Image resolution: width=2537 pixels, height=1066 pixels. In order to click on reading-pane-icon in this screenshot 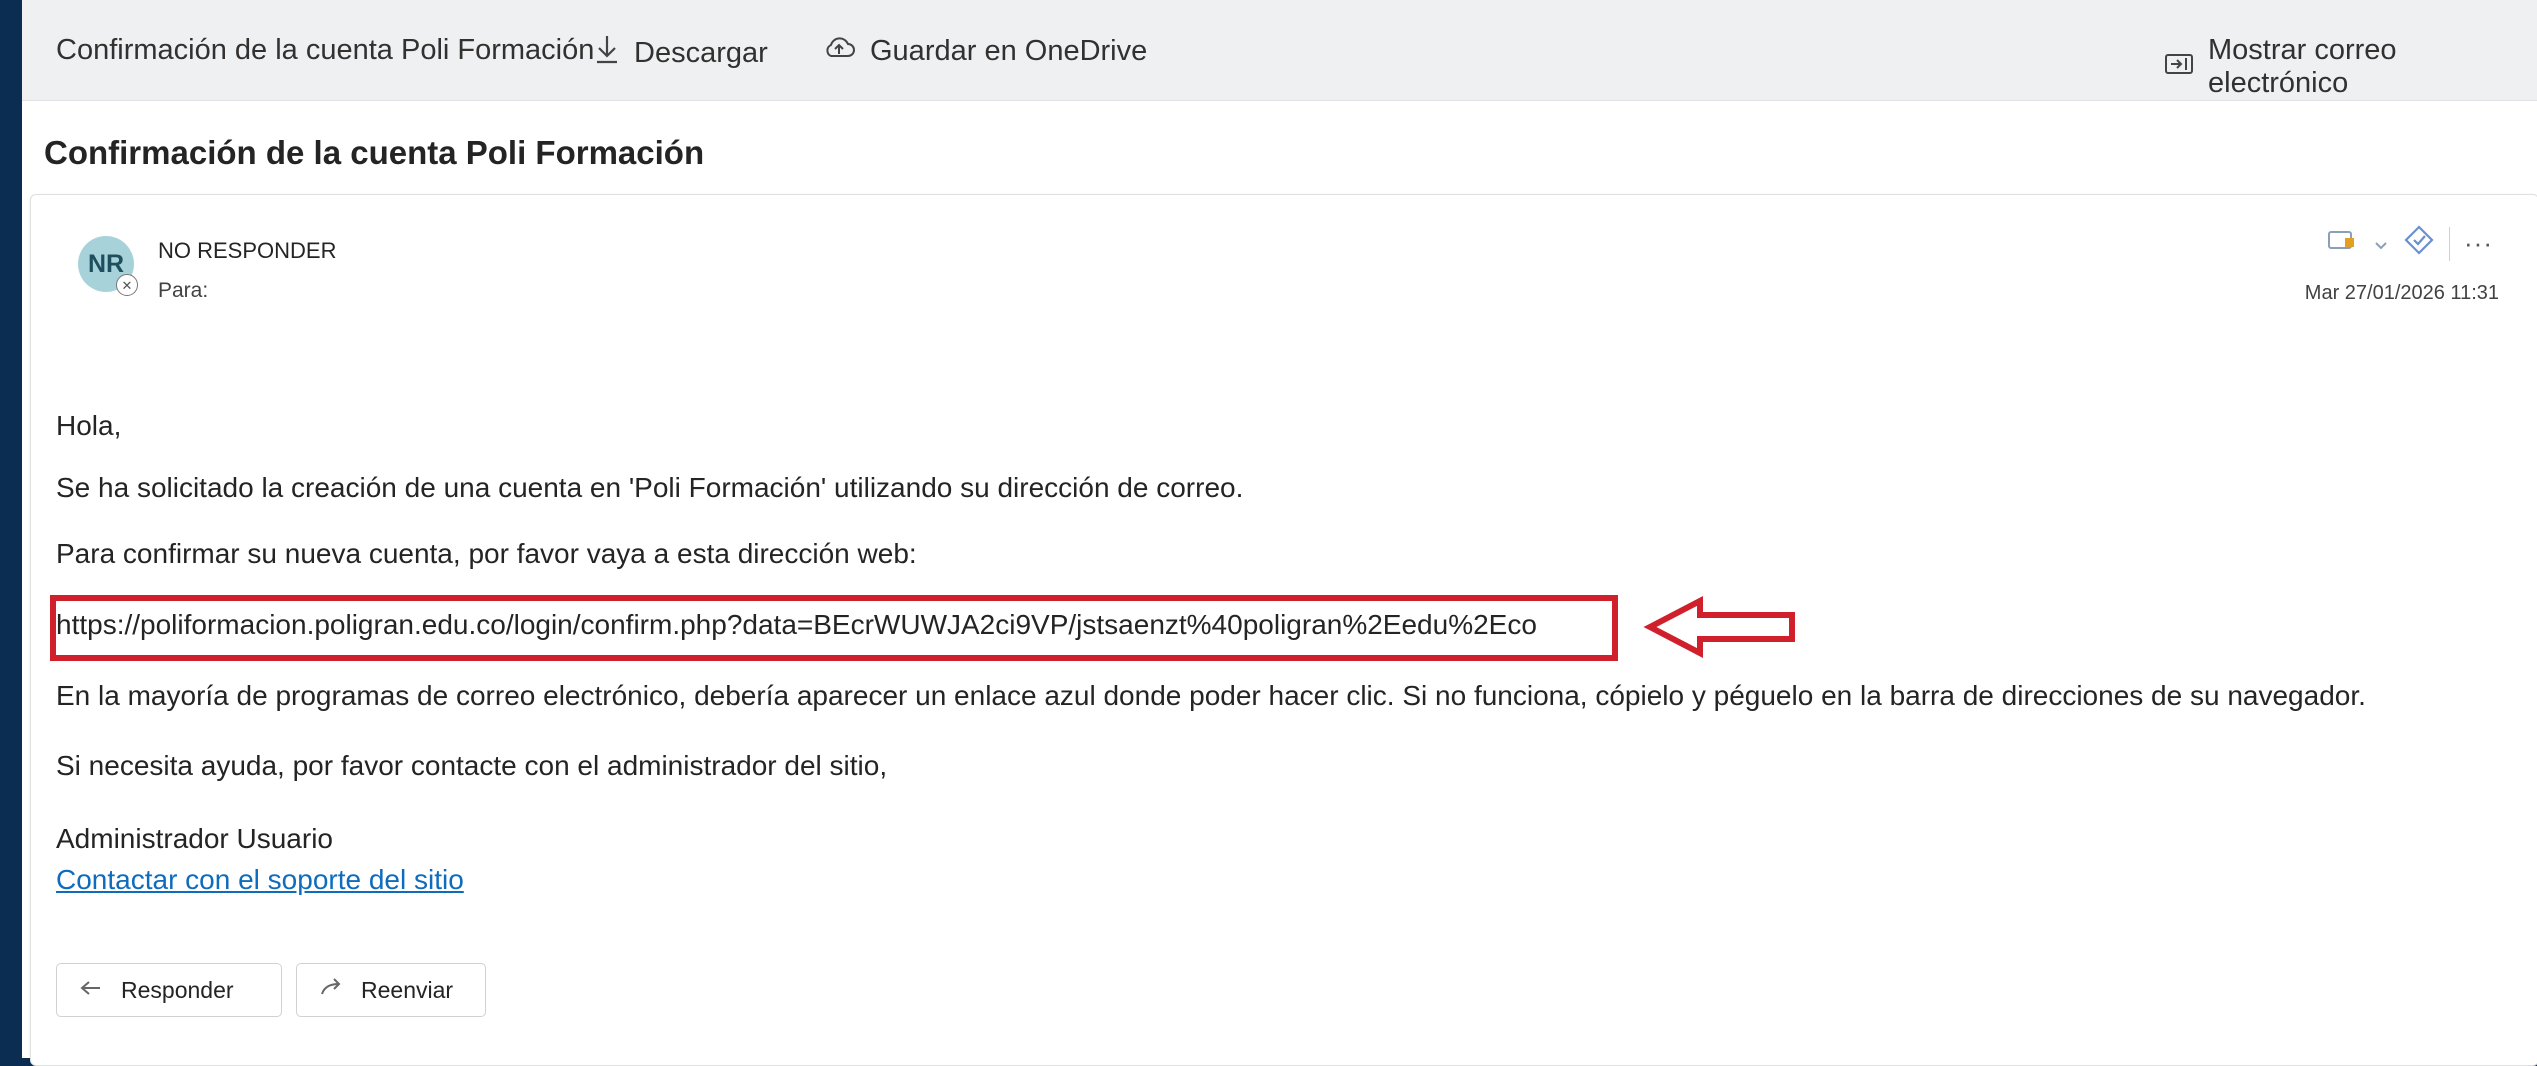, I will do `click(2179, 67)`.